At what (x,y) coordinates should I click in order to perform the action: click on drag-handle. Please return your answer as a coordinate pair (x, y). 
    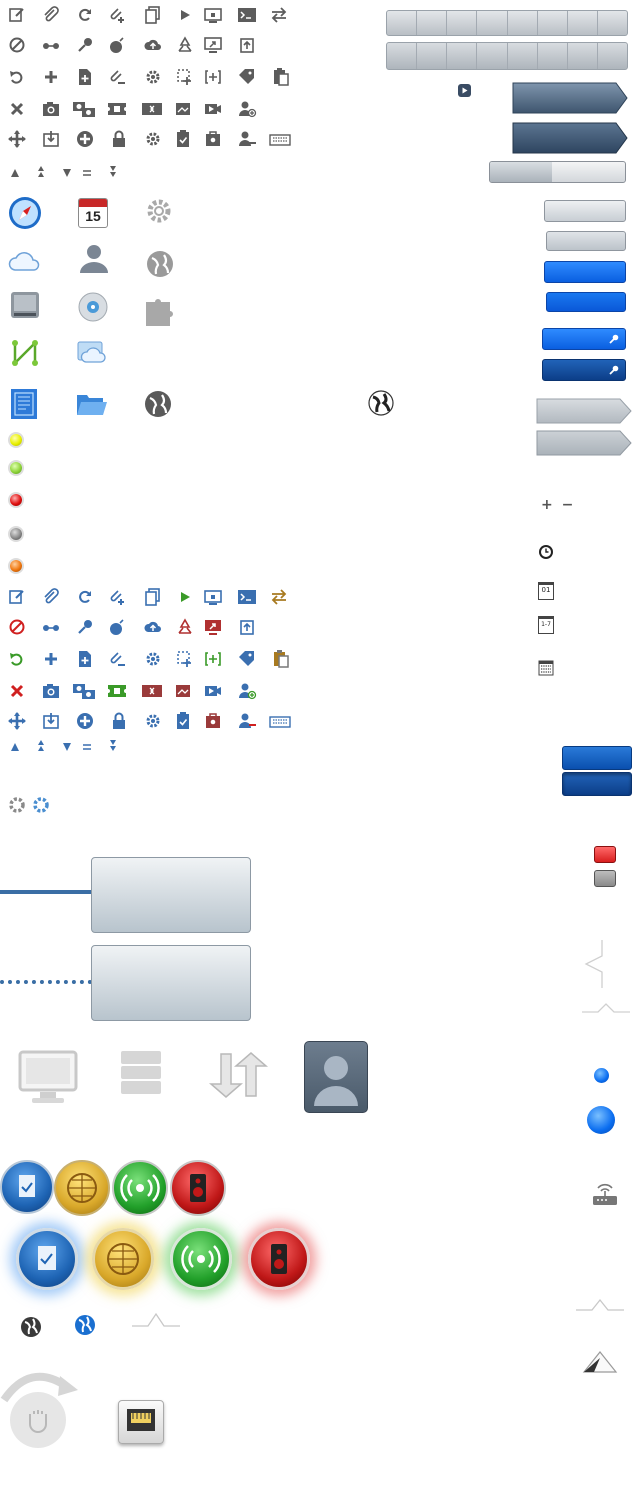
    Looking at the image, I should click on (38, 1420).